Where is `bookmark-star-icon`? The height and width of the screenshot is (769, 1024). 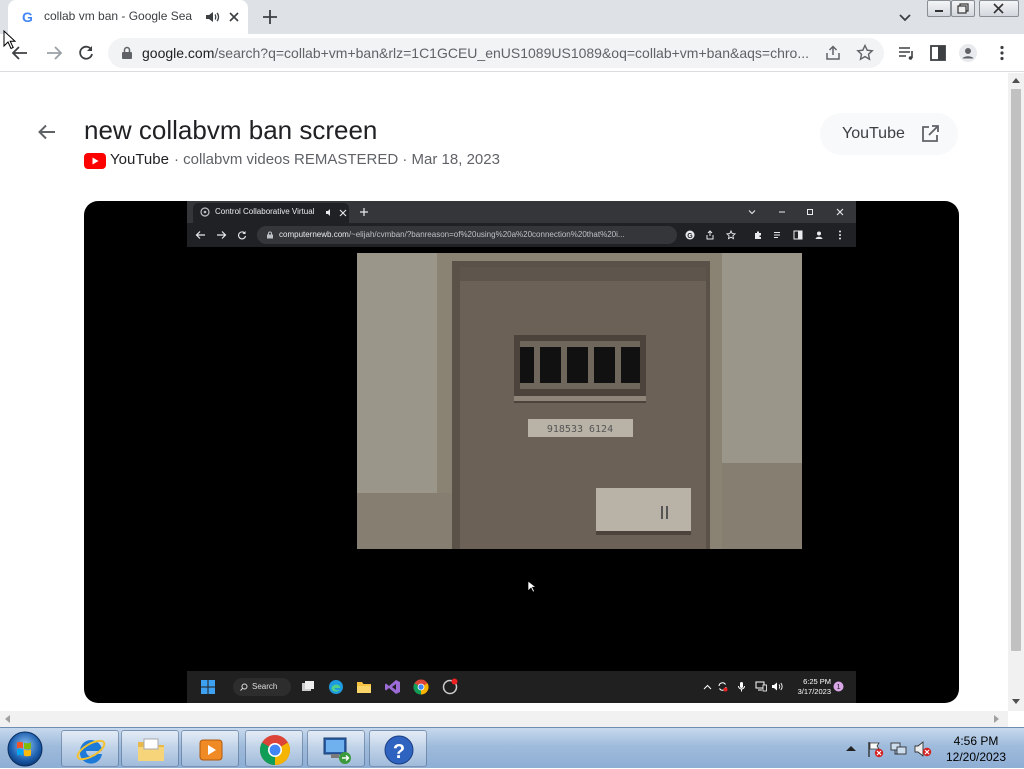 bookmark-star-icon is located at coordinates (865, 53).